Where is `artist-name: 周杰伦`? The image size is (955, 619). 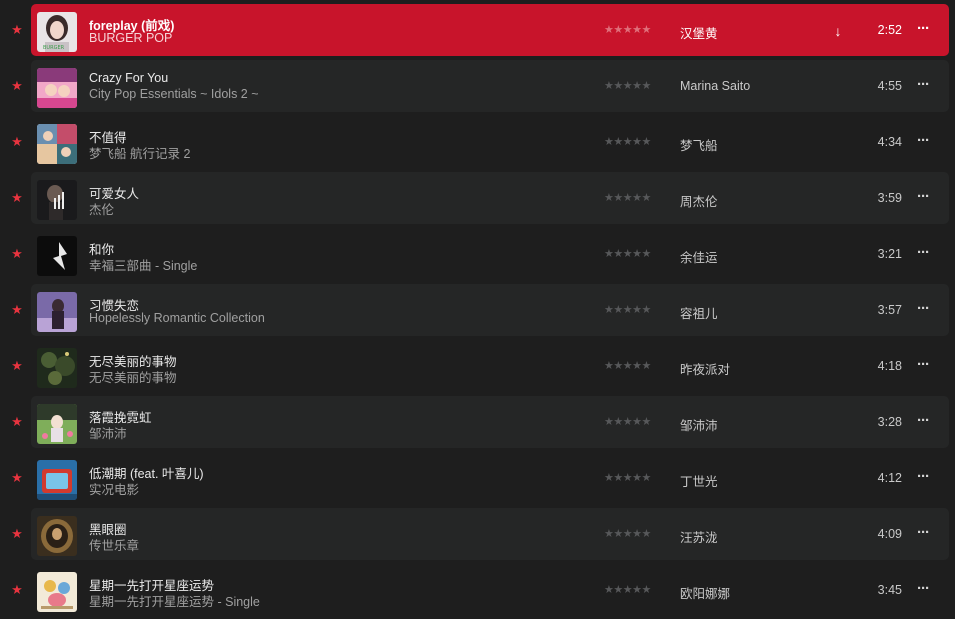
artist-name: 周杰伦 is located at coordinates (699, 200).